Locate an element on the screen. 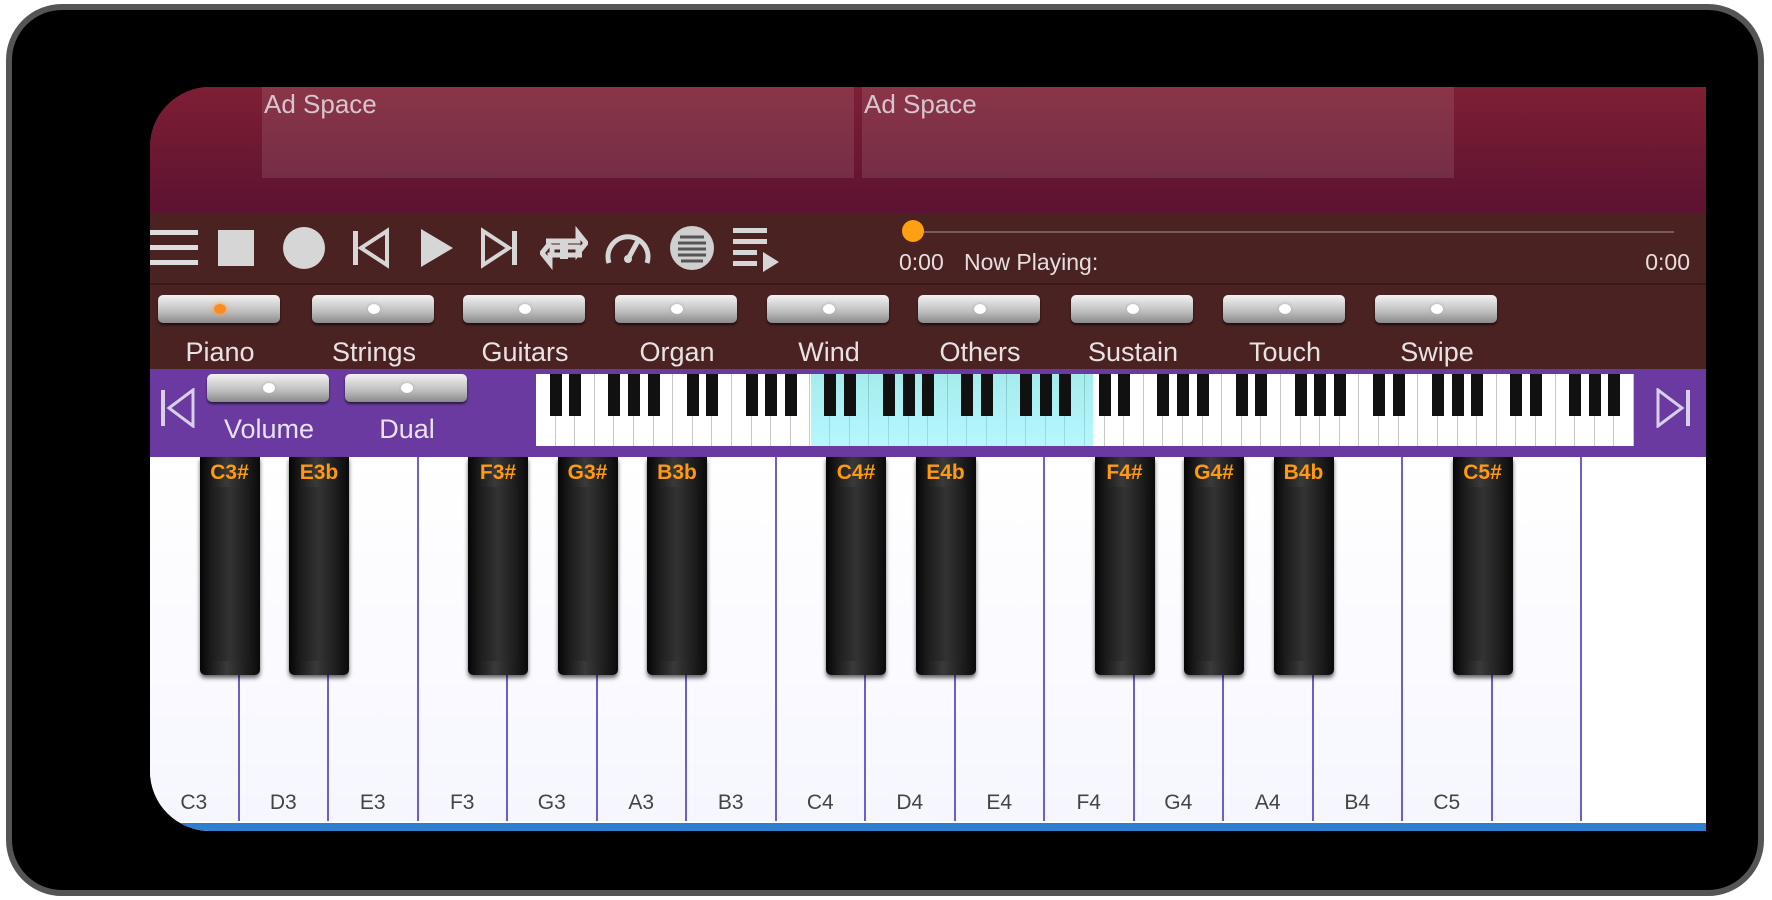 The height and width of the screenshot is (900, 1772). total-time: 0:00 is located at coordinates (1667, 262).